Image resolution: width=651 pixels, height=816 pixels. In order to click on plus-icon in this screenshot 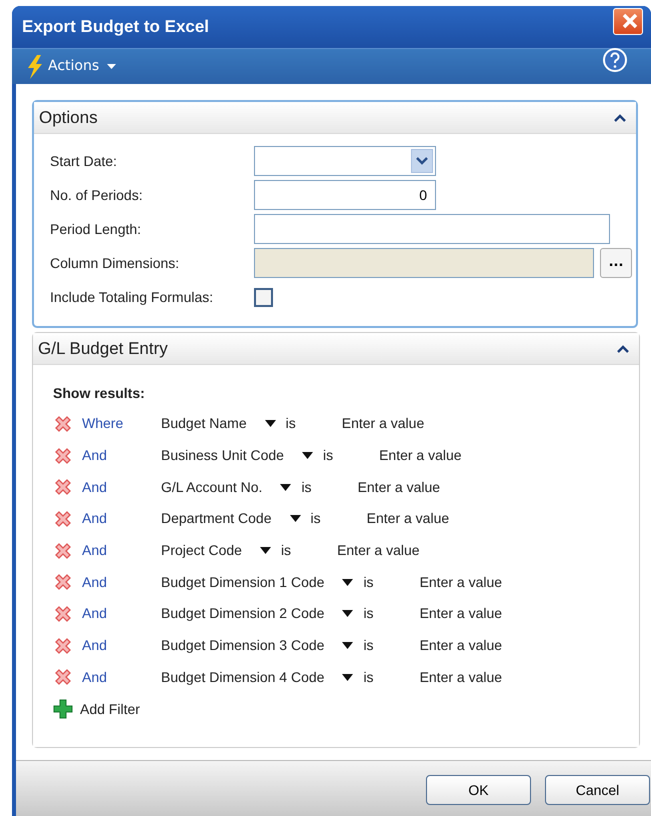, I will do `click(63, 709)`.